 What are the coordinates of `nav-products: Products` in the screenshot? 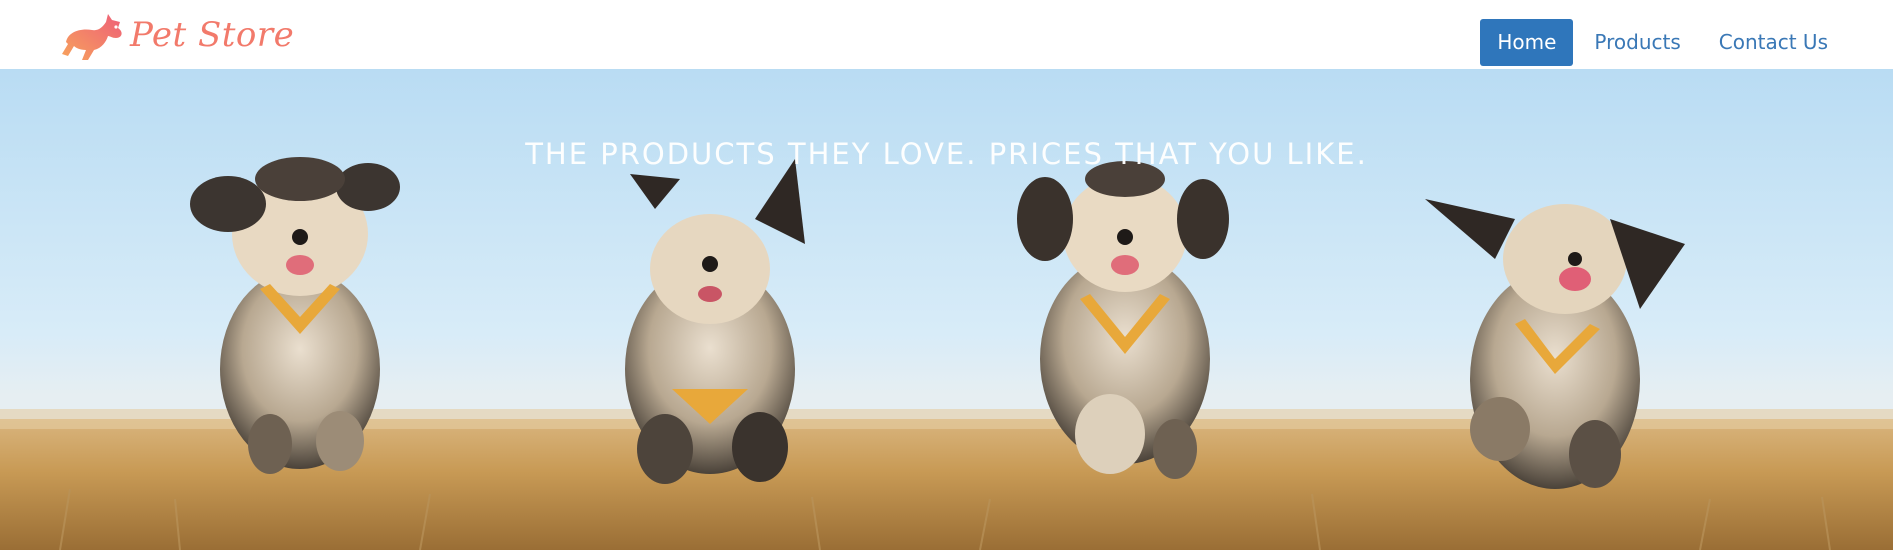 It's located at (1637, 42).